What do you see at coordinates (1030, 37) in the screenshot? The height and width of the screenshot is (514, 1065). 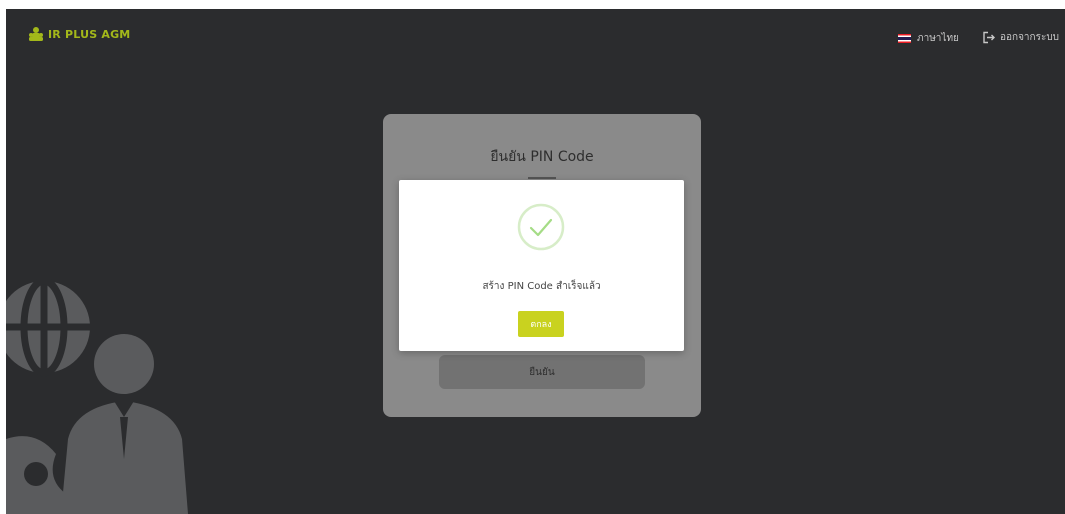 I see `logout-label: ออกจากระบบ` at bounding box center [1030, 37].